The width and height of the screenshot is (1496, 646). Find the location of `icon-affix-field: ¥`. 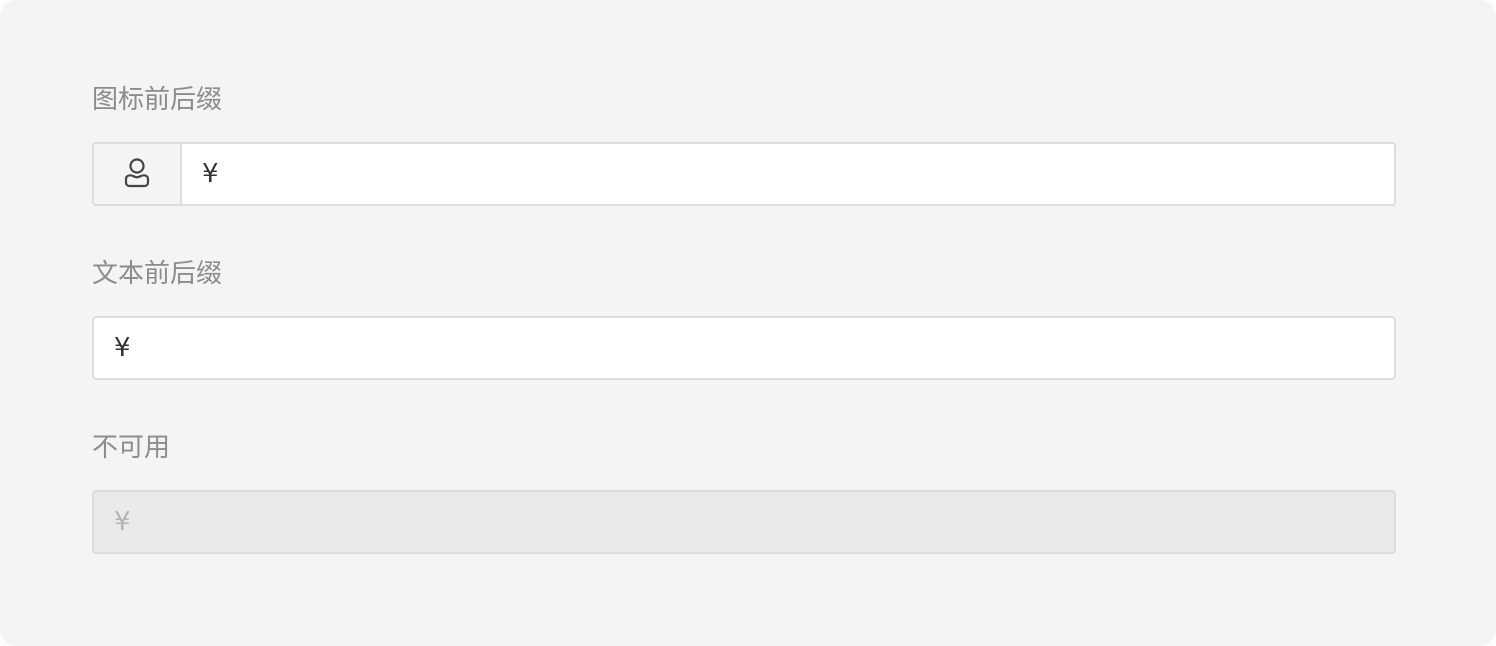

icon-affix-field: ¥ is located at coordinates (744, 174).